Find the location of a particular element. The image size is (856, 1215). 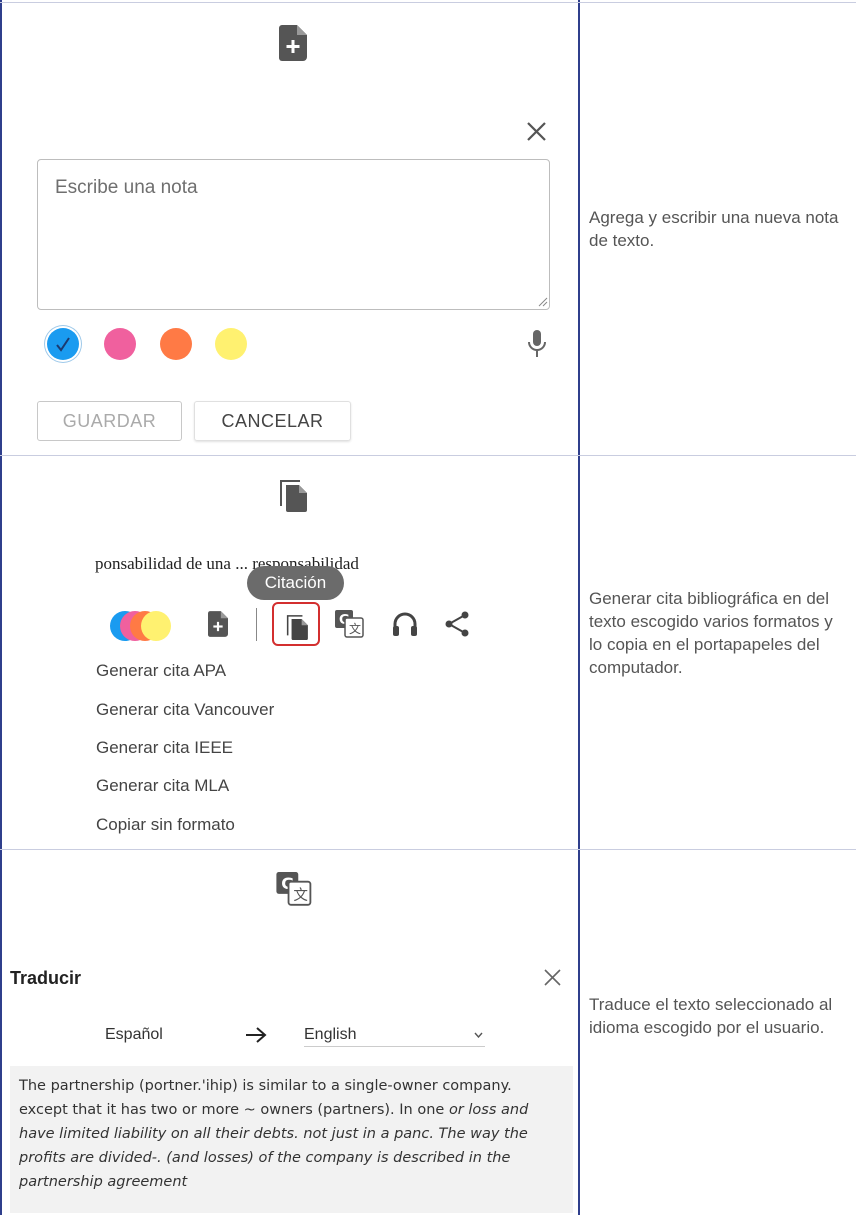

row-divider-top is located at coordinates (428, 2).